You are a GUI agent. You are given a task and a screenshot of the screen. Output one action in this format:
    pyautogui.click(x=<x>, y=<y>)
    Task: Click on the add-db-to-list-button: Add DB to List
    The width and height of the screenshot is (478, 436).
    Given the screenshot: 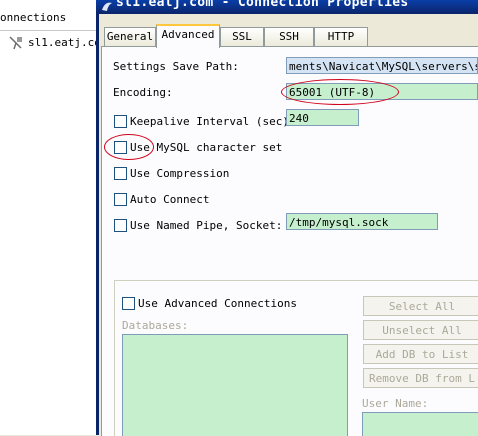 What is the action you would take?
    pyautogui.click(x=420, y=354)
    